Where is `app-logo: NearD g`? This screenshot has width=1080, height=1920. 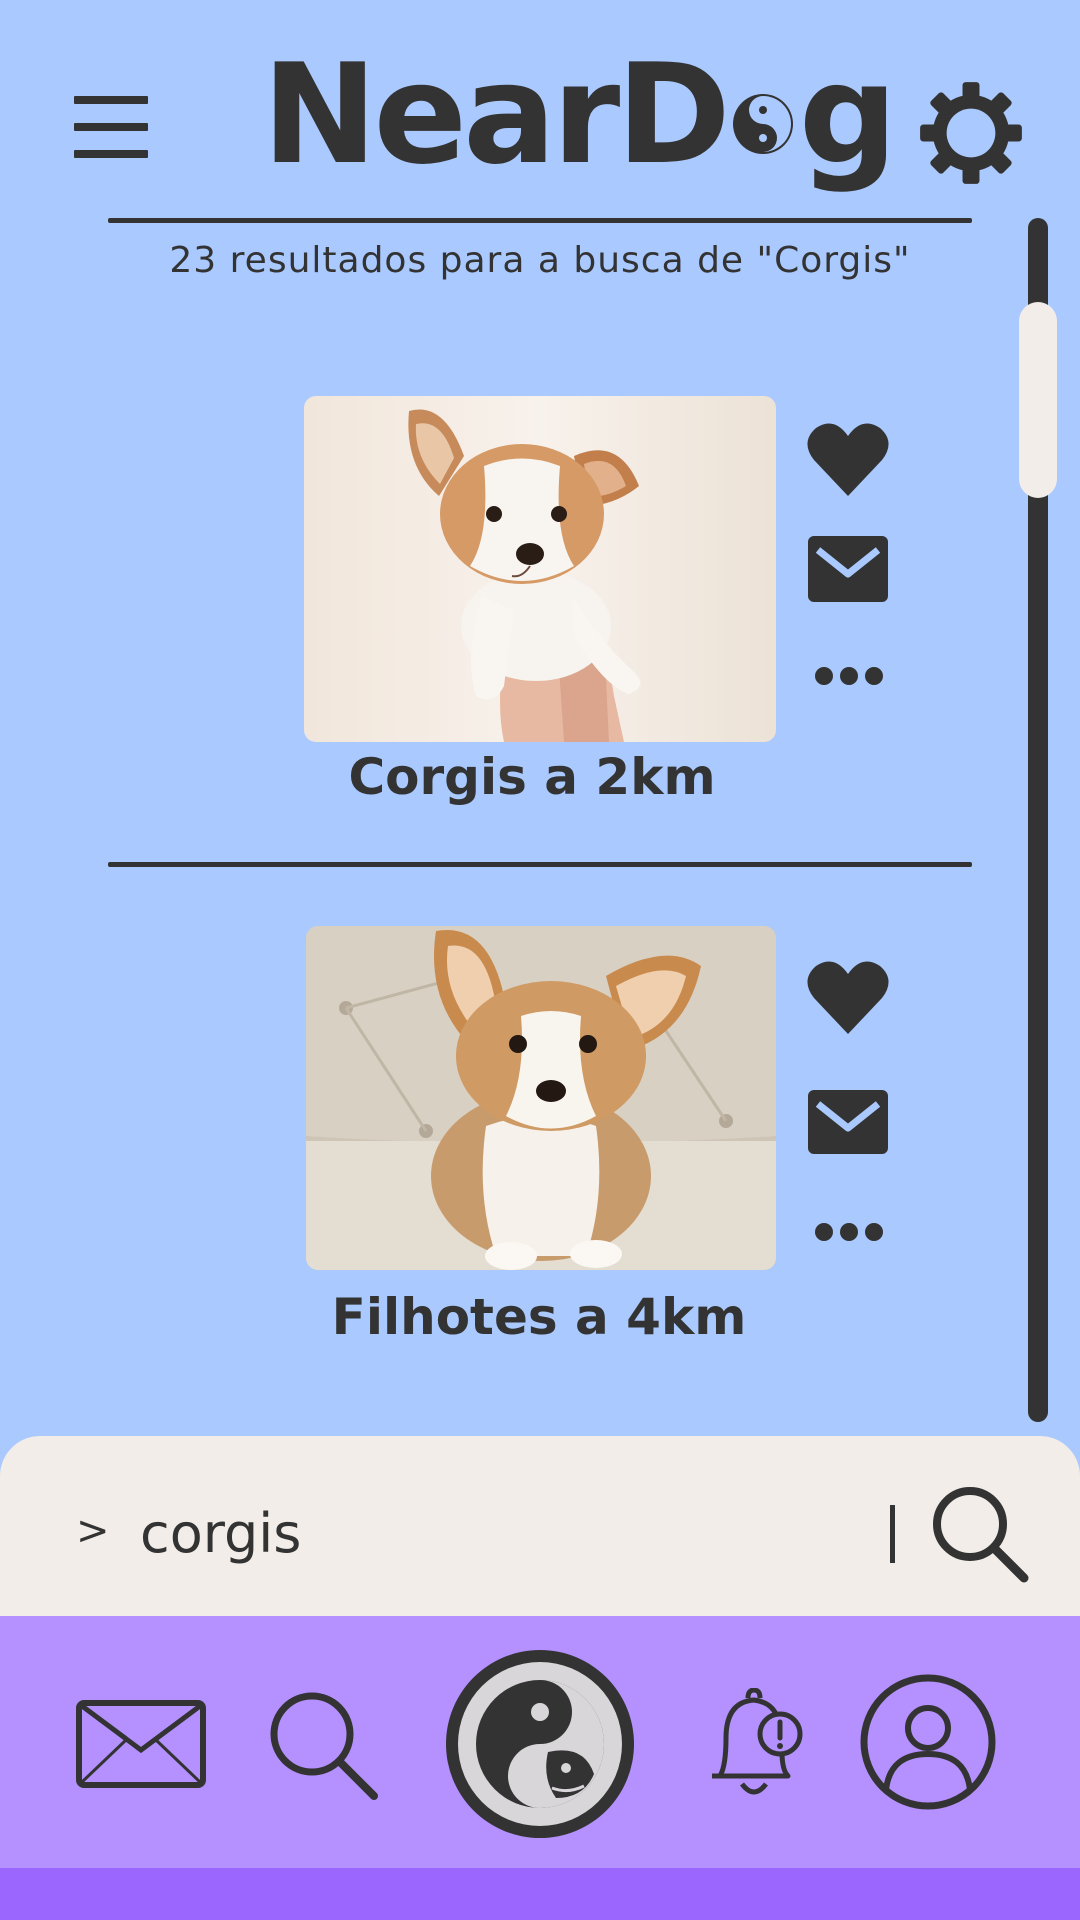
app-logo: NearD g is located at coordinates (580, 115).